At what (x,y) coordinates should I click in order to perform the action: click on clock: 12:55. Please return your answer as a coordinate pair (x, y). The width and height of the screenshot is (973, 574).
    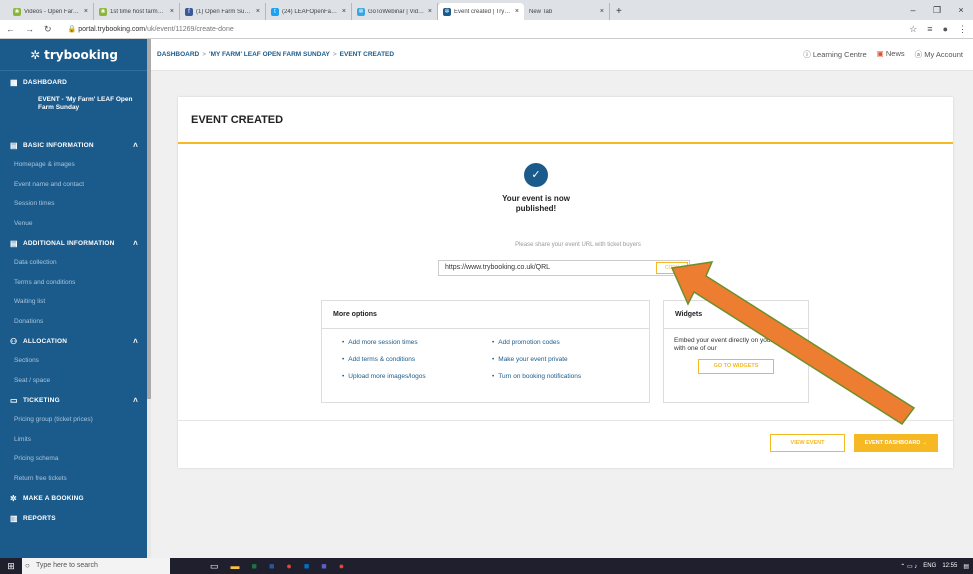
    Looking at the image, I should click on (949, 566).